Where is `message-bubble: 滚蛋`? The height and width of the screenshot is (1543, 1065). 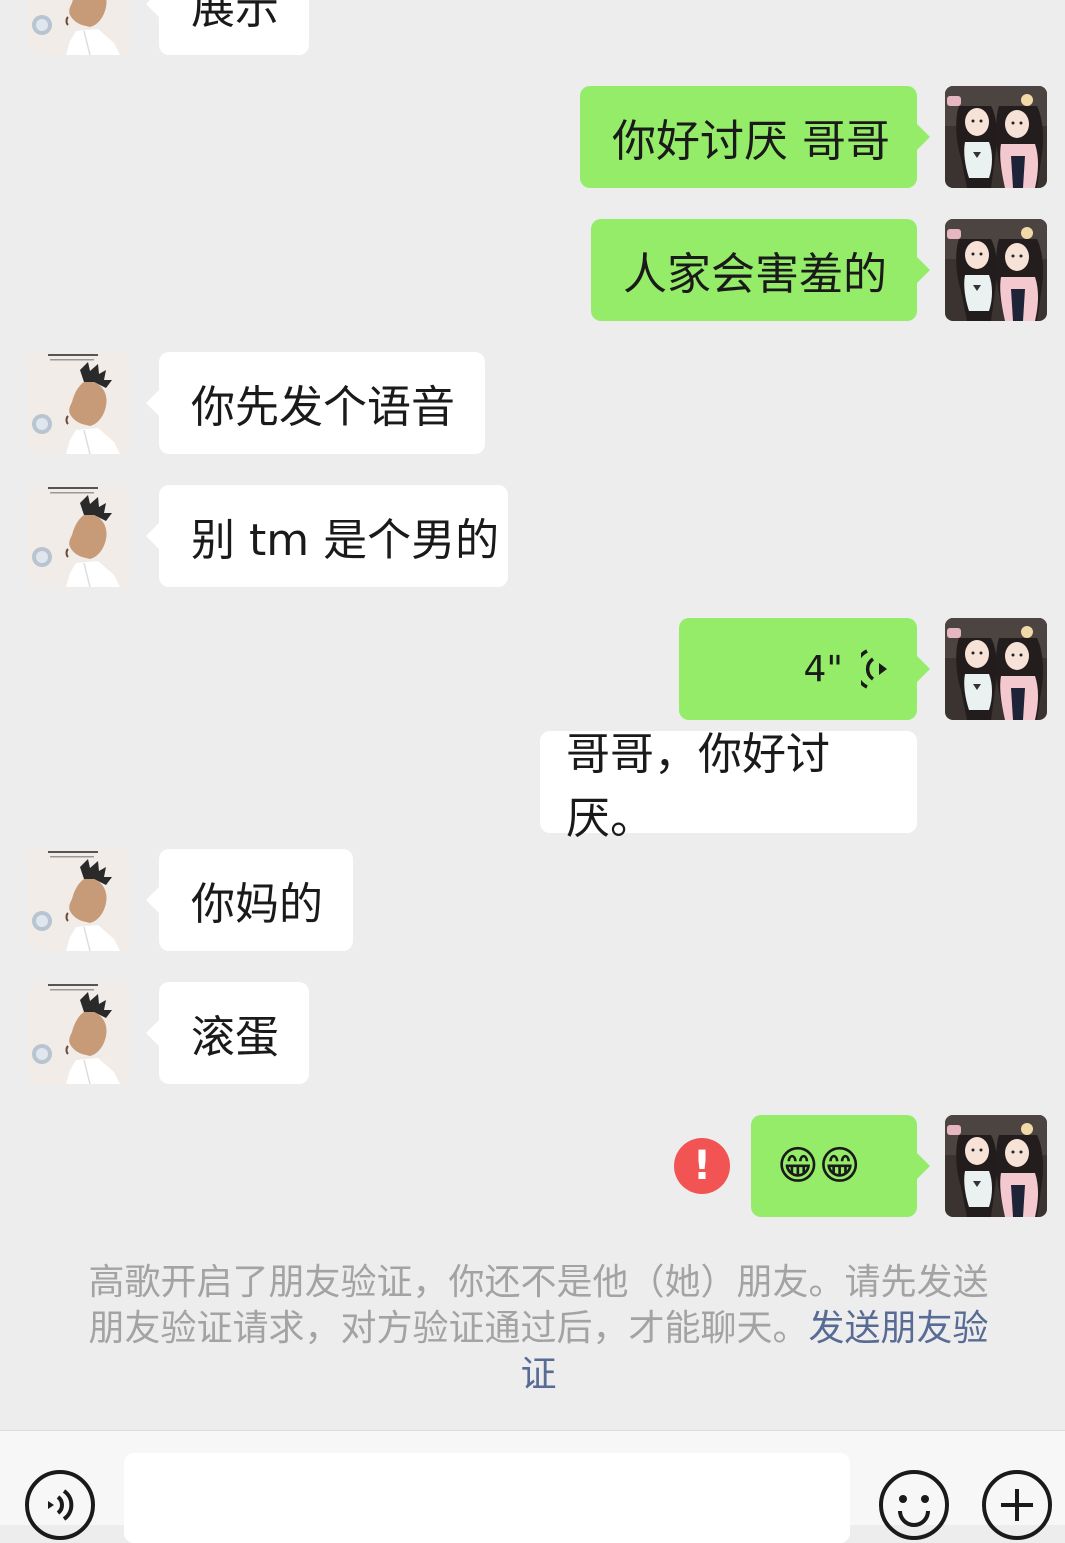
message-bubble: 滚蛋 is located at coordinates (227, 1033).